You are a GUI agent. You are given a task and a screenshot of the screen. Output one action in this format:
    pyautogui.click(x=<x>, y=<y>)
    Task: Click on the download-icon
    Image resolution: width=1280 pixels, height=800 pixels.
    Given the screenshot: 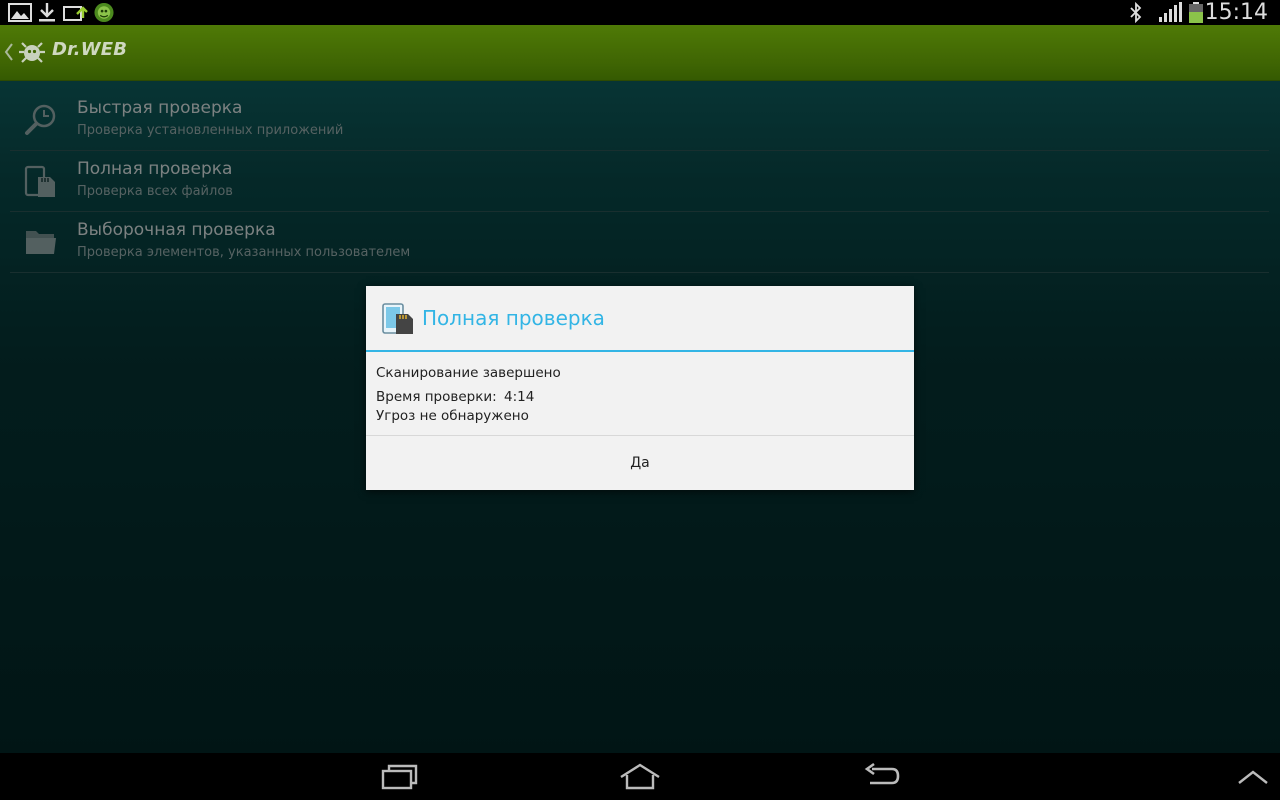 What is the action you would take?
    pyautogui.click(x=47, y=12)
    